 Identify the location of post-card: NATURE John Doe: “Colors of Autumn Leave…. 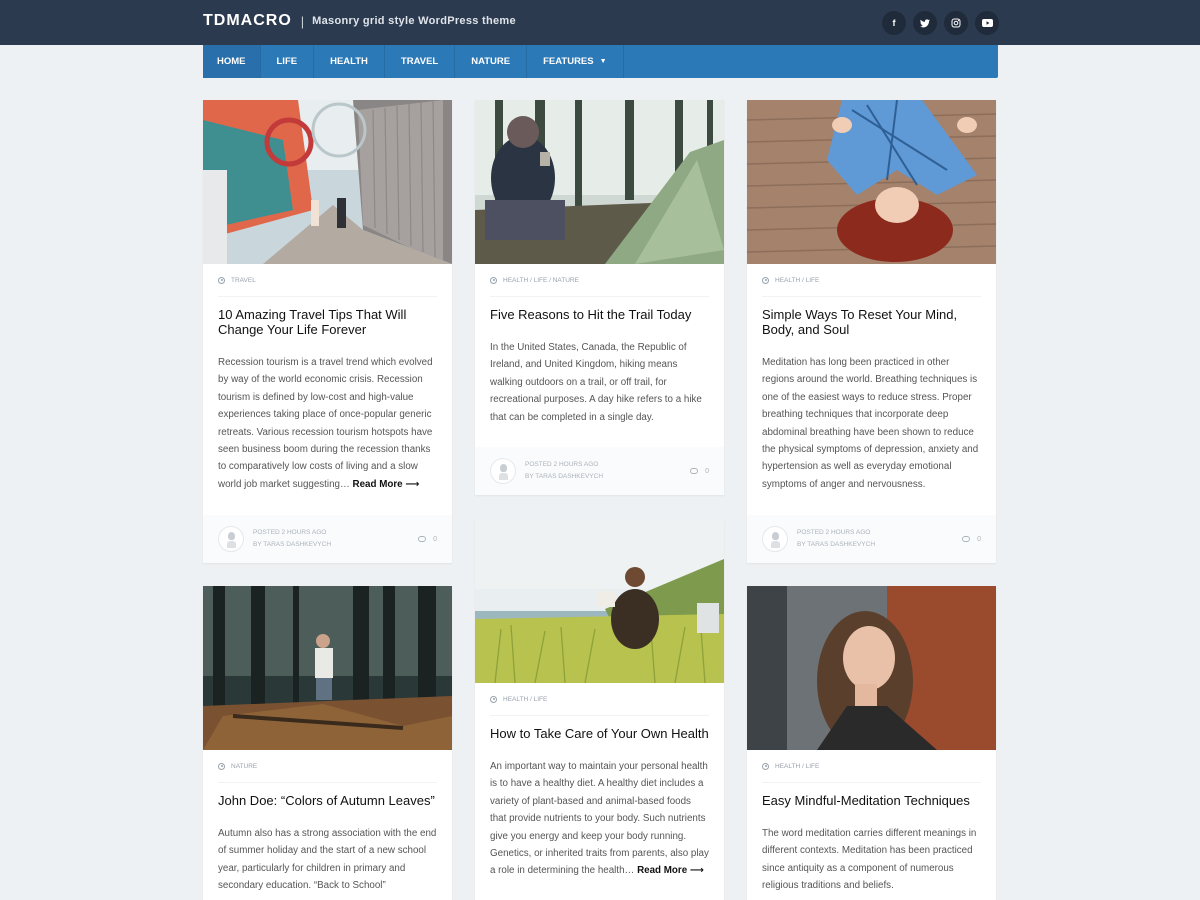
(327, 743).